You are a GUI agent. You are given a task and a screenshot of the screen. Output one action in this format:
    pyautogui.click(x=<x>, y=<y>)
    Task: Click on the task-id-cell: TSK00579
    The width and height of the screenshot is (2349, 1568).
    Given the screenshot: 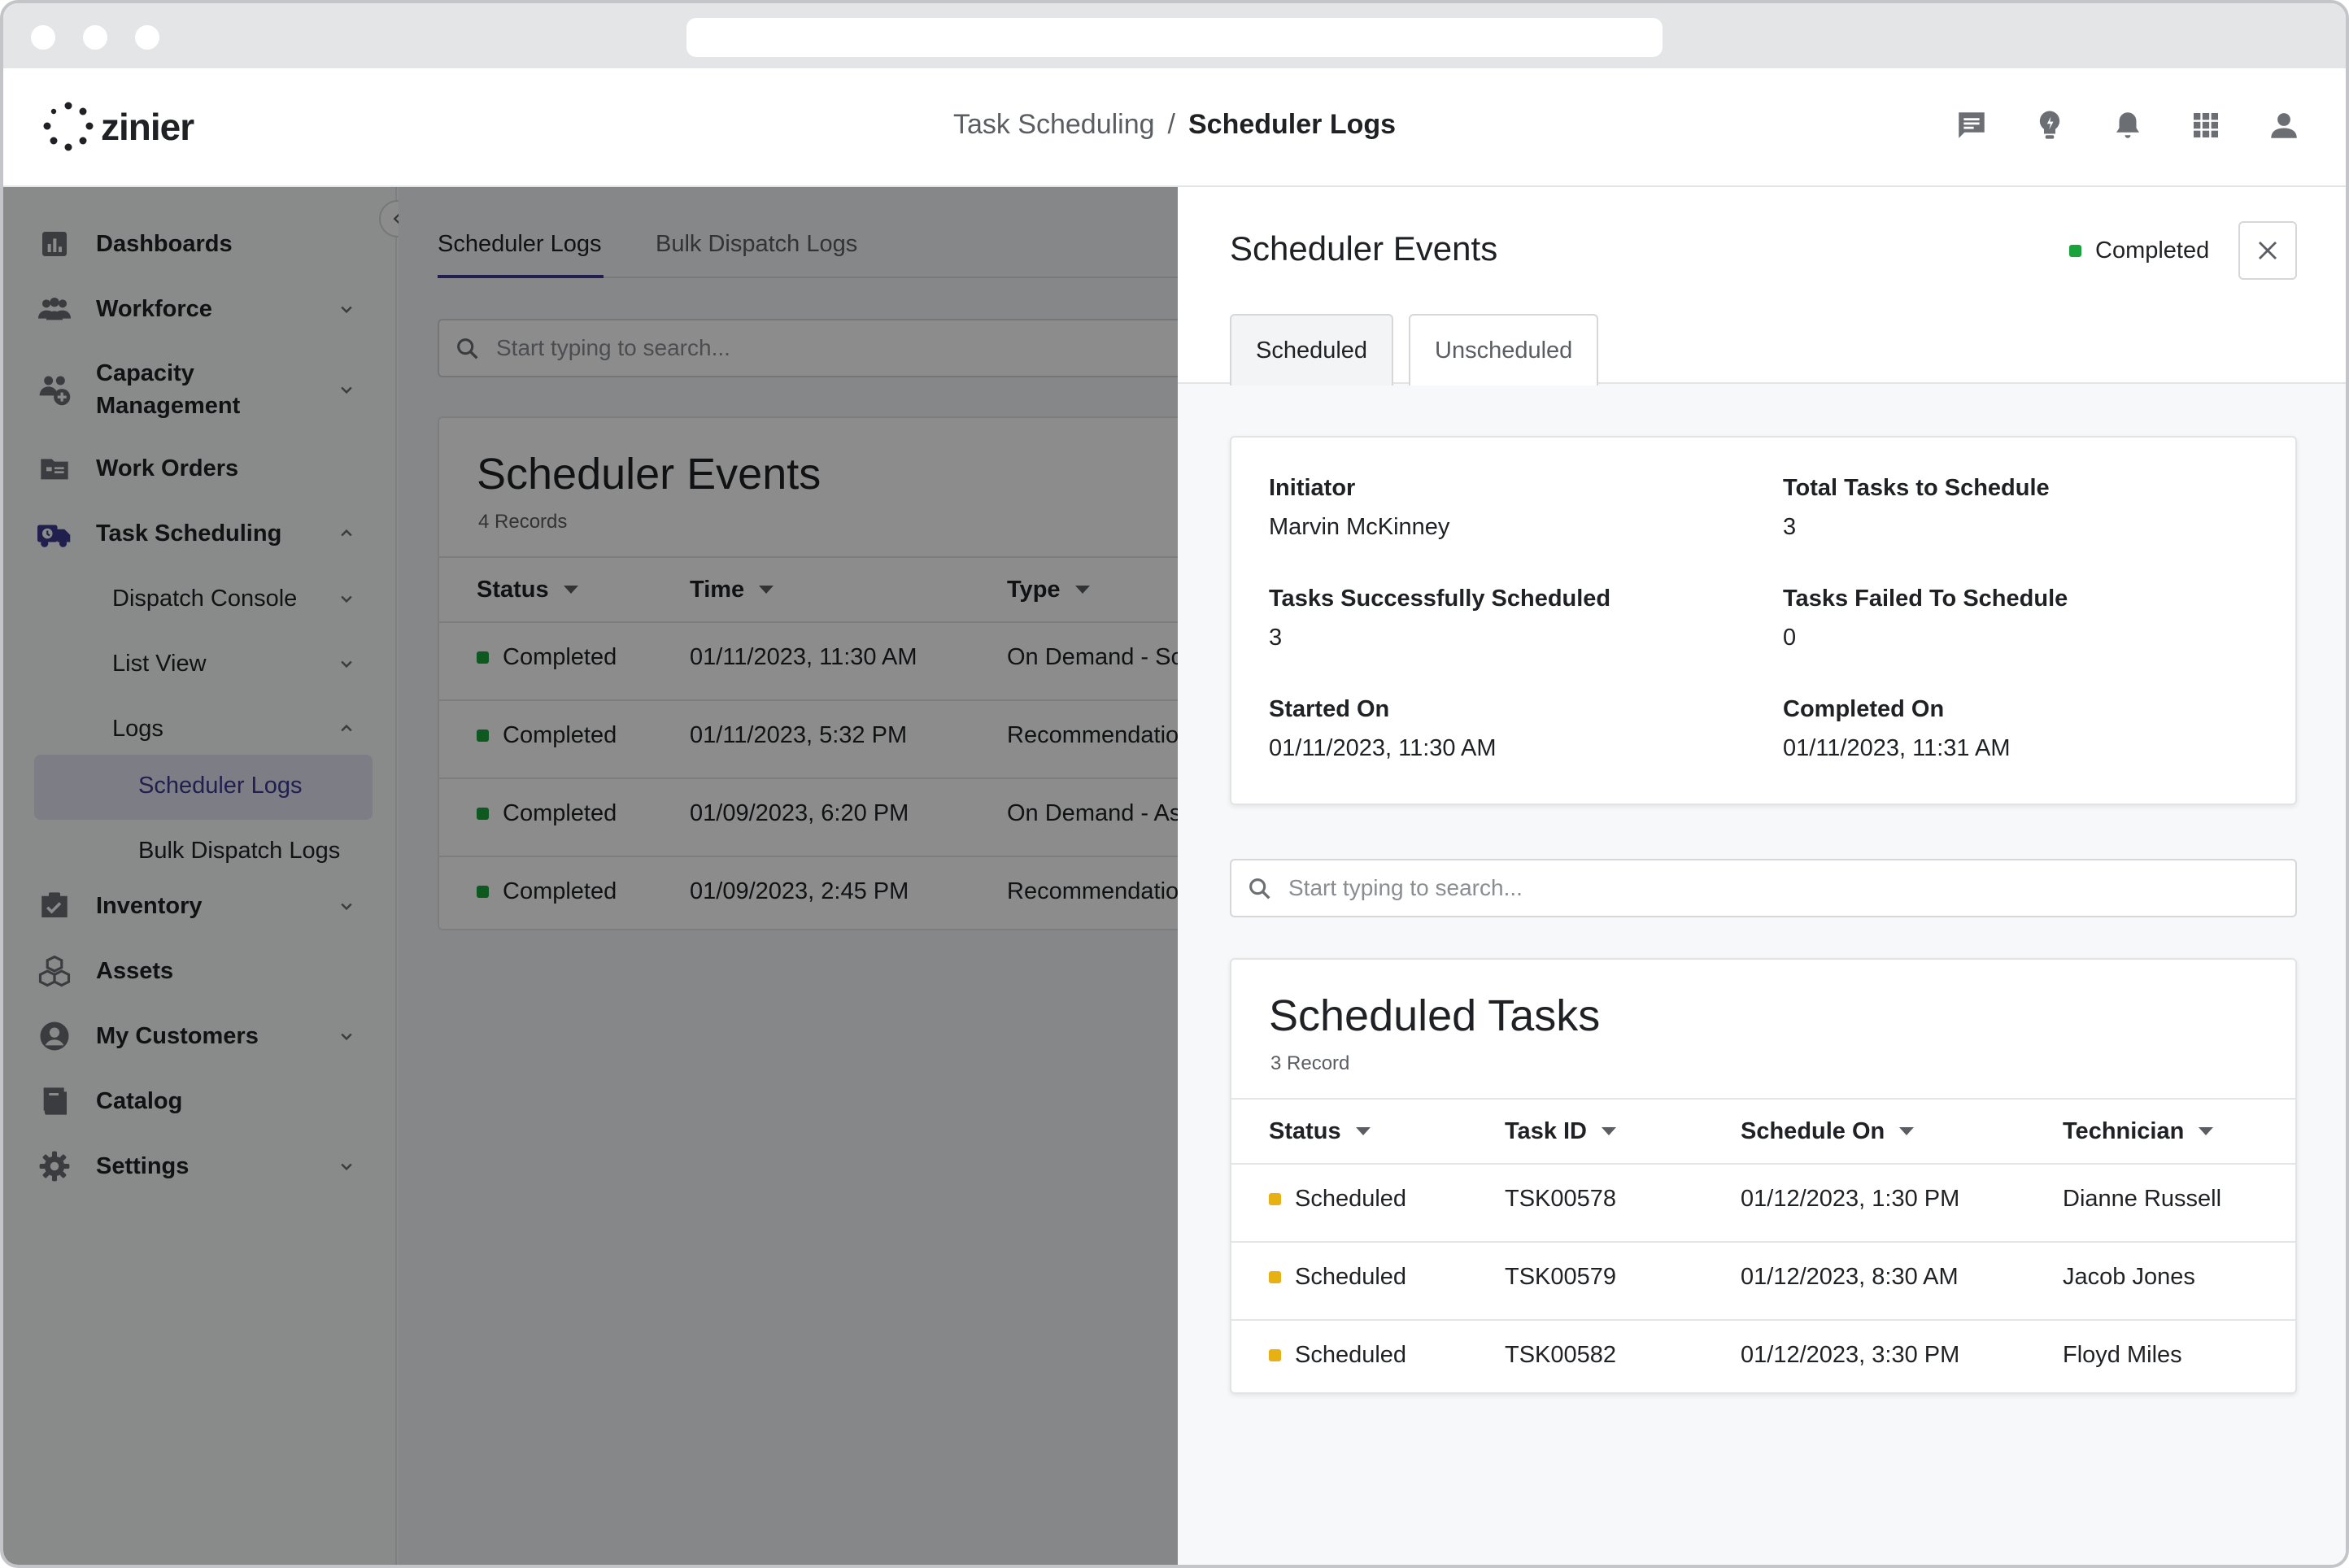 What is the action you would take?
    pyautogui.click(x=1561, y=1277)
    